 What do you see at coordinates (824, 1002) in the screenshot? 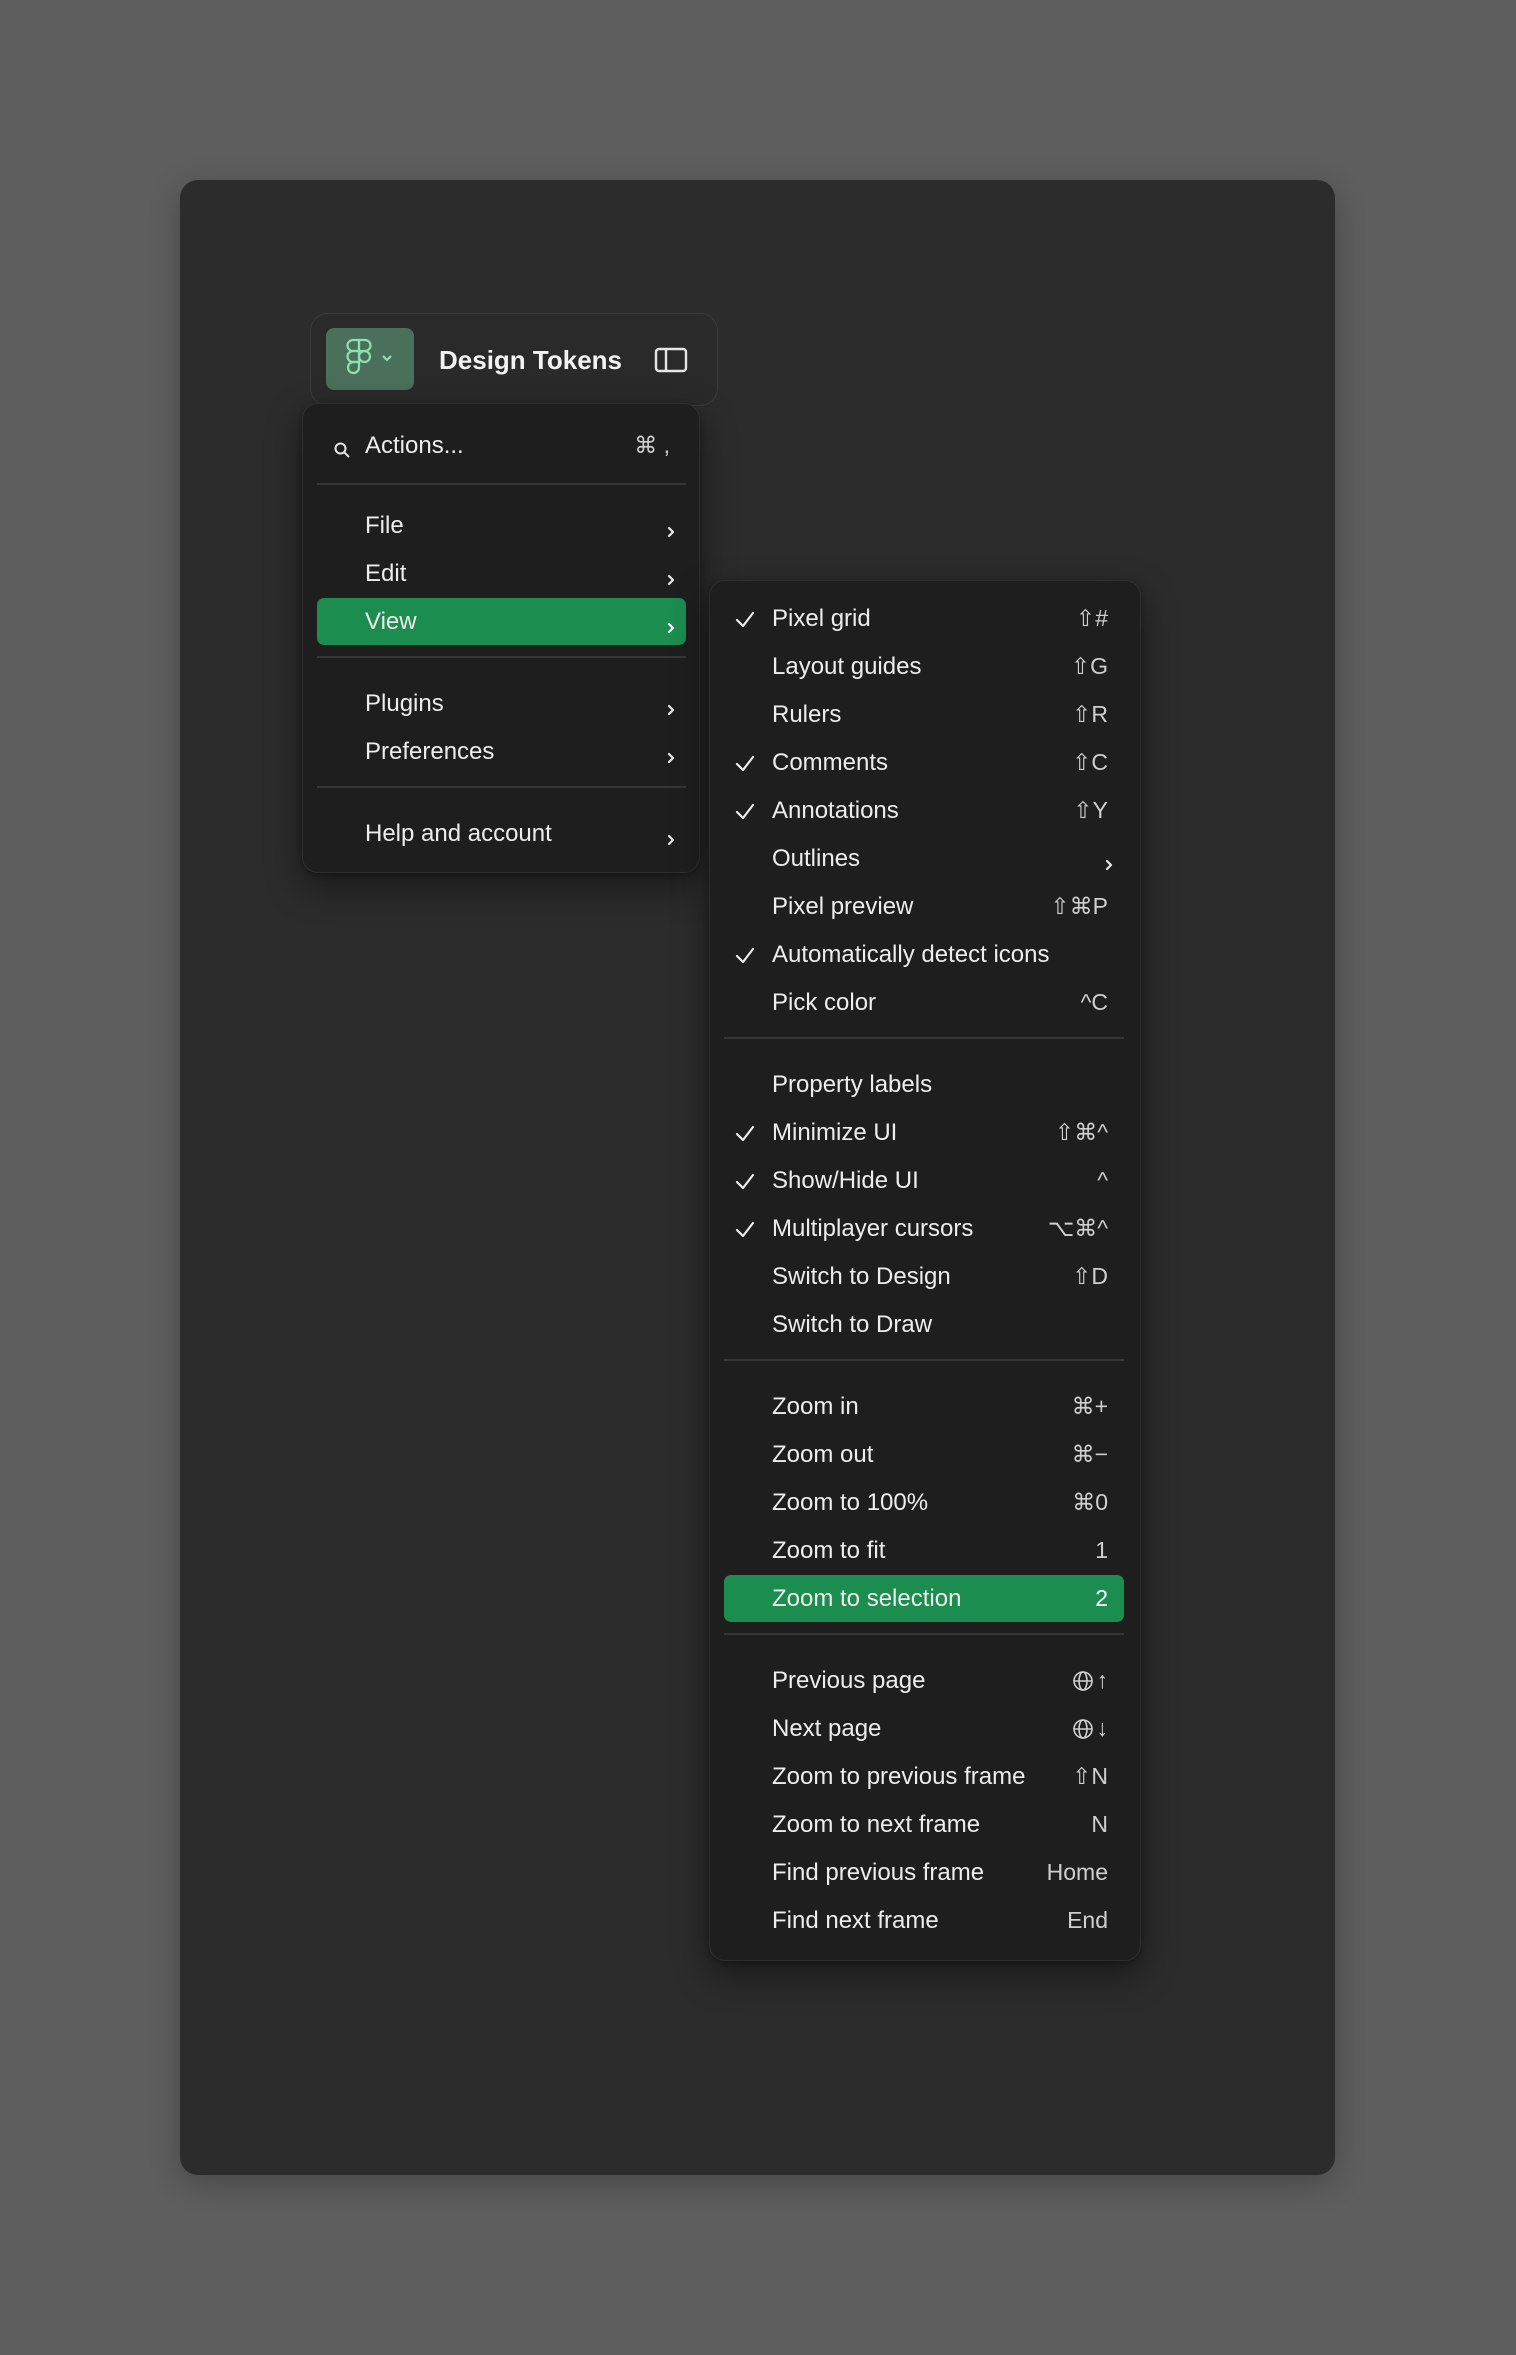
I see `item-label: Pick color` at bounding box center [824, 1002].